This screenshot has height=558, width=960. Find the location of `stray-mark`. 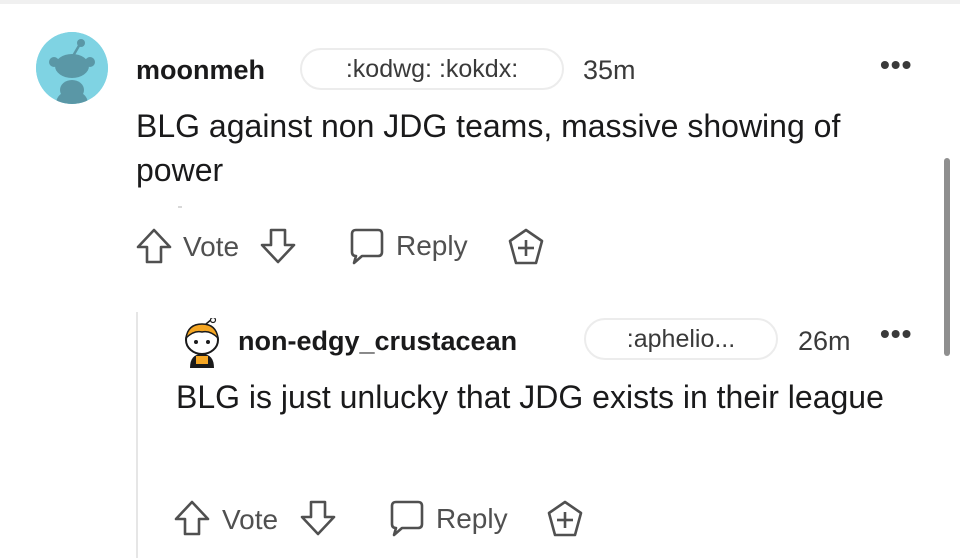

stray-mark is located at coordinates (180, 207).